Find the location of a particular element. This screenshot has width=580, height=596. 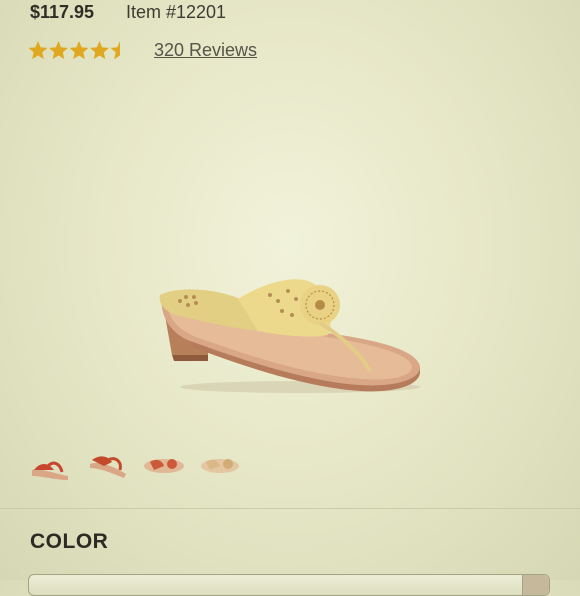

color-select-dropdown is located at coordinates (289, 585).